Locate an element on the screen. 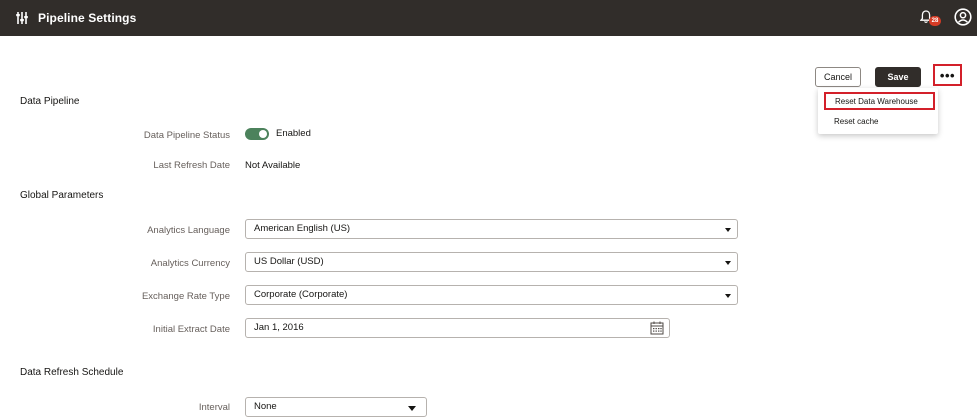 The image size is (977, 417). ellipsis-icon: ••• is located at coordinates (947, 75).